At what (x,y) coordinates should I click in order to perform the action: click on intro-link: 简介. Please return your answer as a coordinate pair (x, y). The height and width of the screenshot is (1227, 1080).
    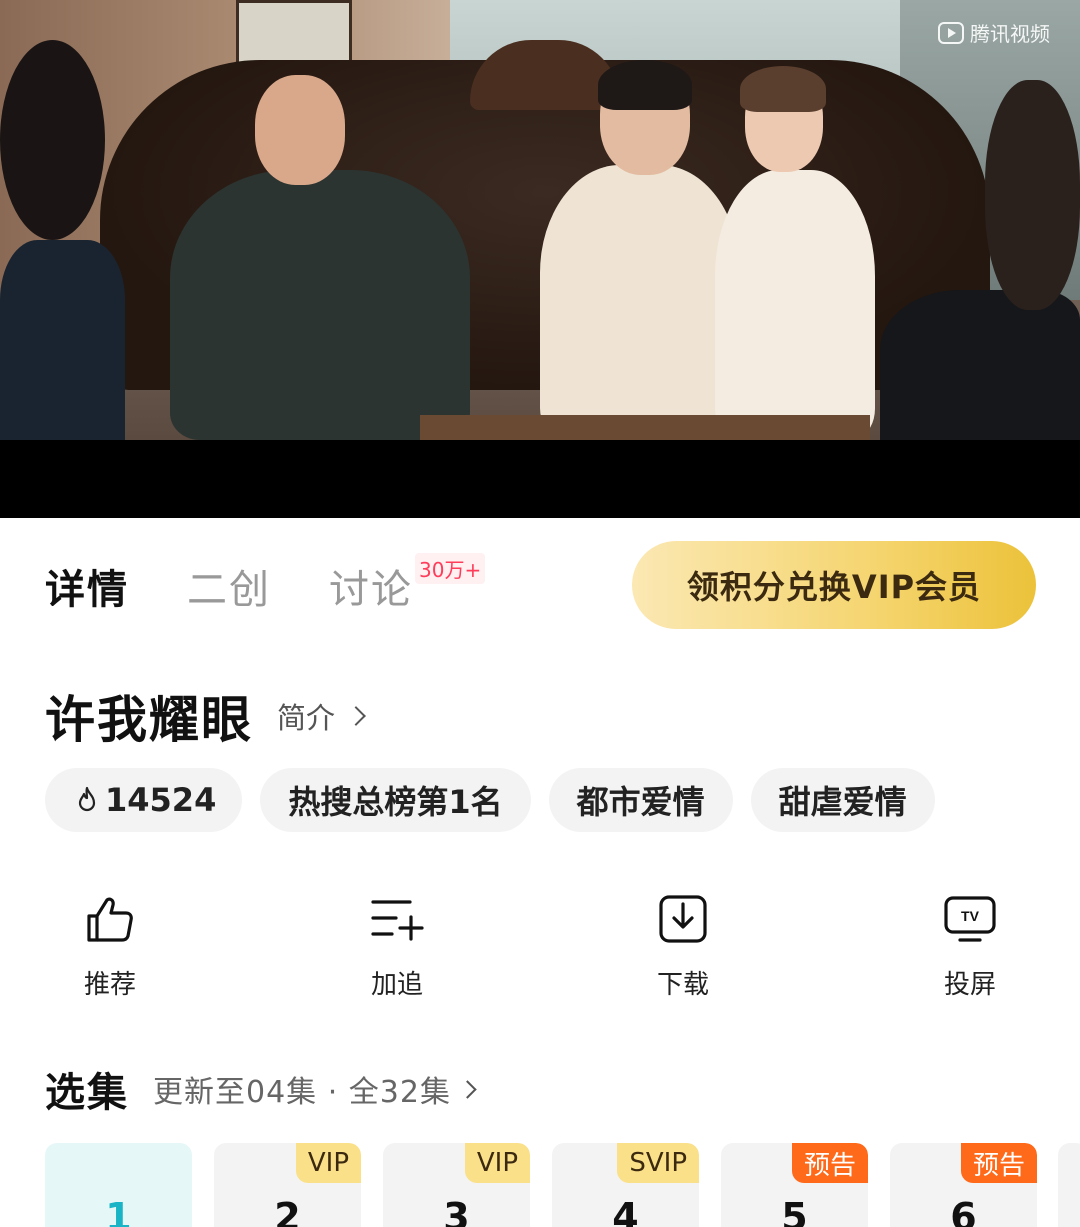
    Looking at the image, I should click on (321, 716).